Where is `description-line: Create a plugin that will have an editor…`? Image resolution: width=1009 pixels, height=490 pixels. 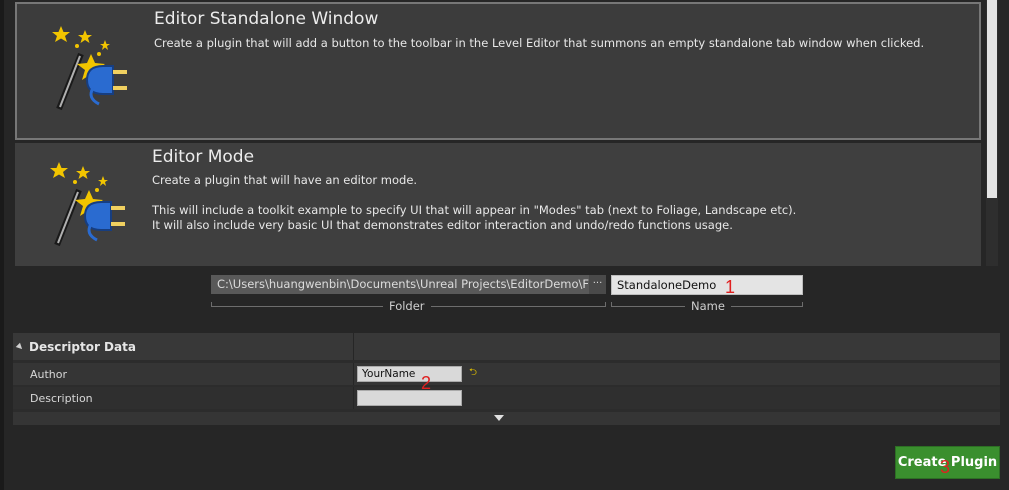
description-line: Create a plugin that will have an editor… is located at coordinates (285, 180).